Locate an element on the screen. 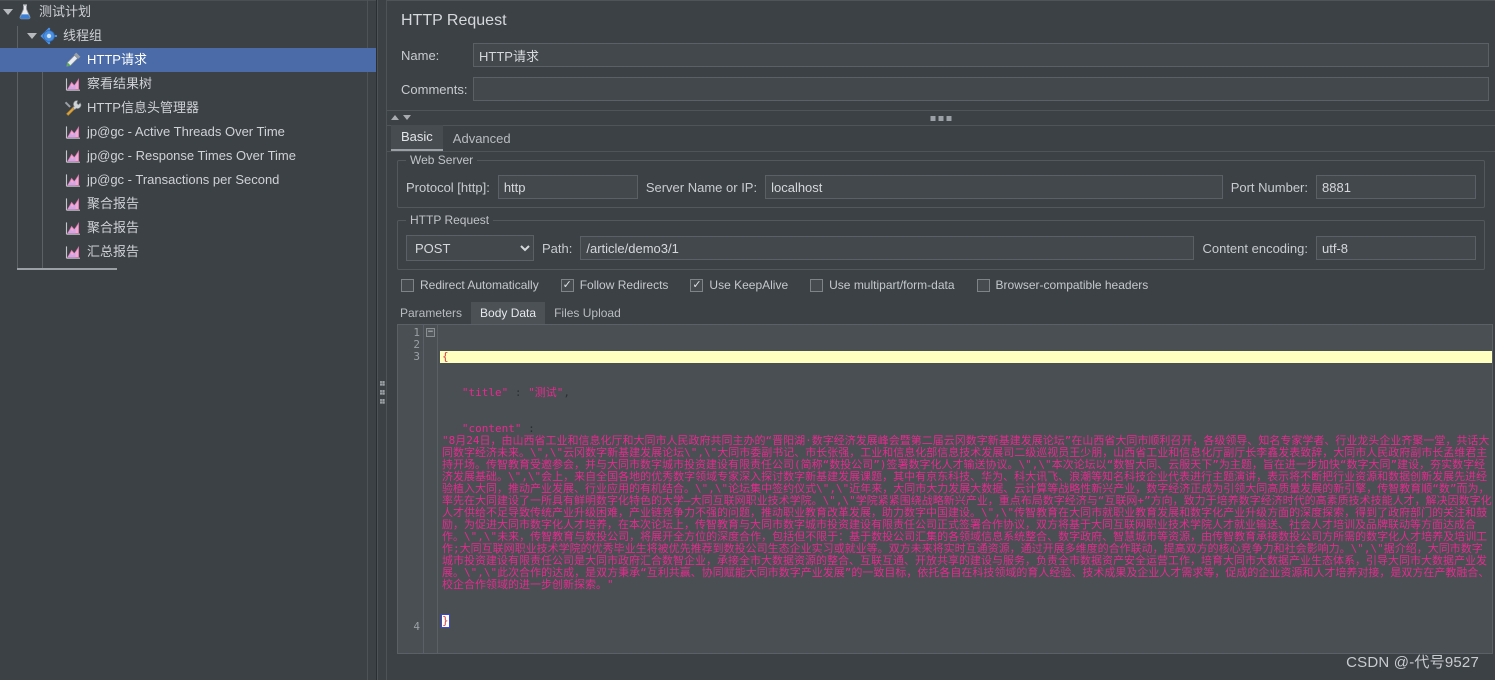 Image resolution: width=1495 pixels, height=680 pixels. checkbox-2: ✓ Use KeepAlive is located at coordinates (739, 285).